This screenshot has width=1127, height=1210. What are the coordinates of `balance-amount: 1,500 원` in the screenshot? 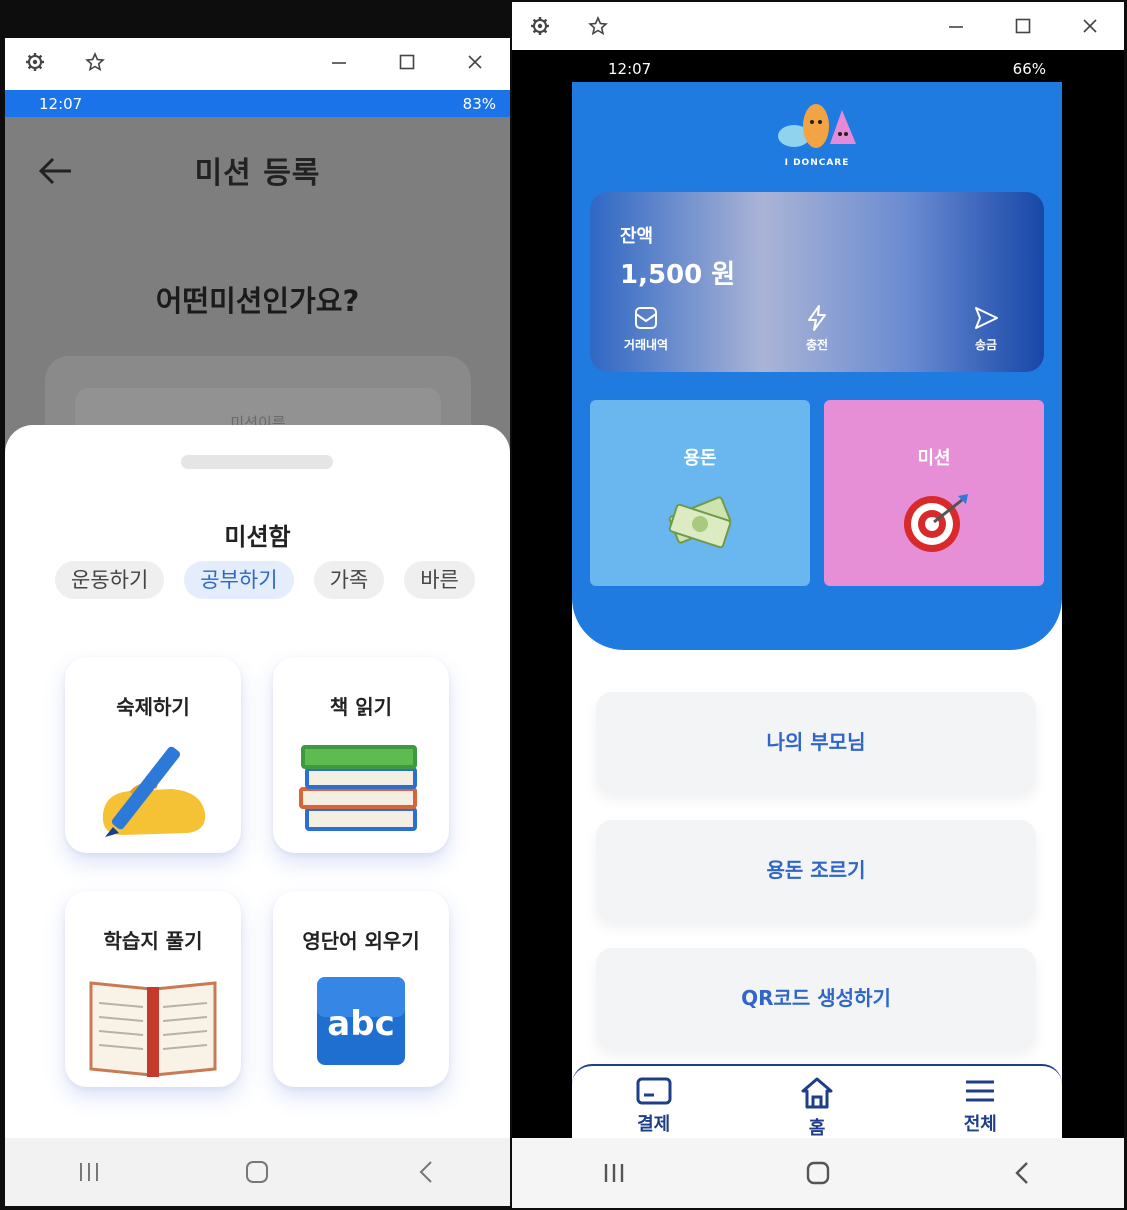 It's located at (678, 275).